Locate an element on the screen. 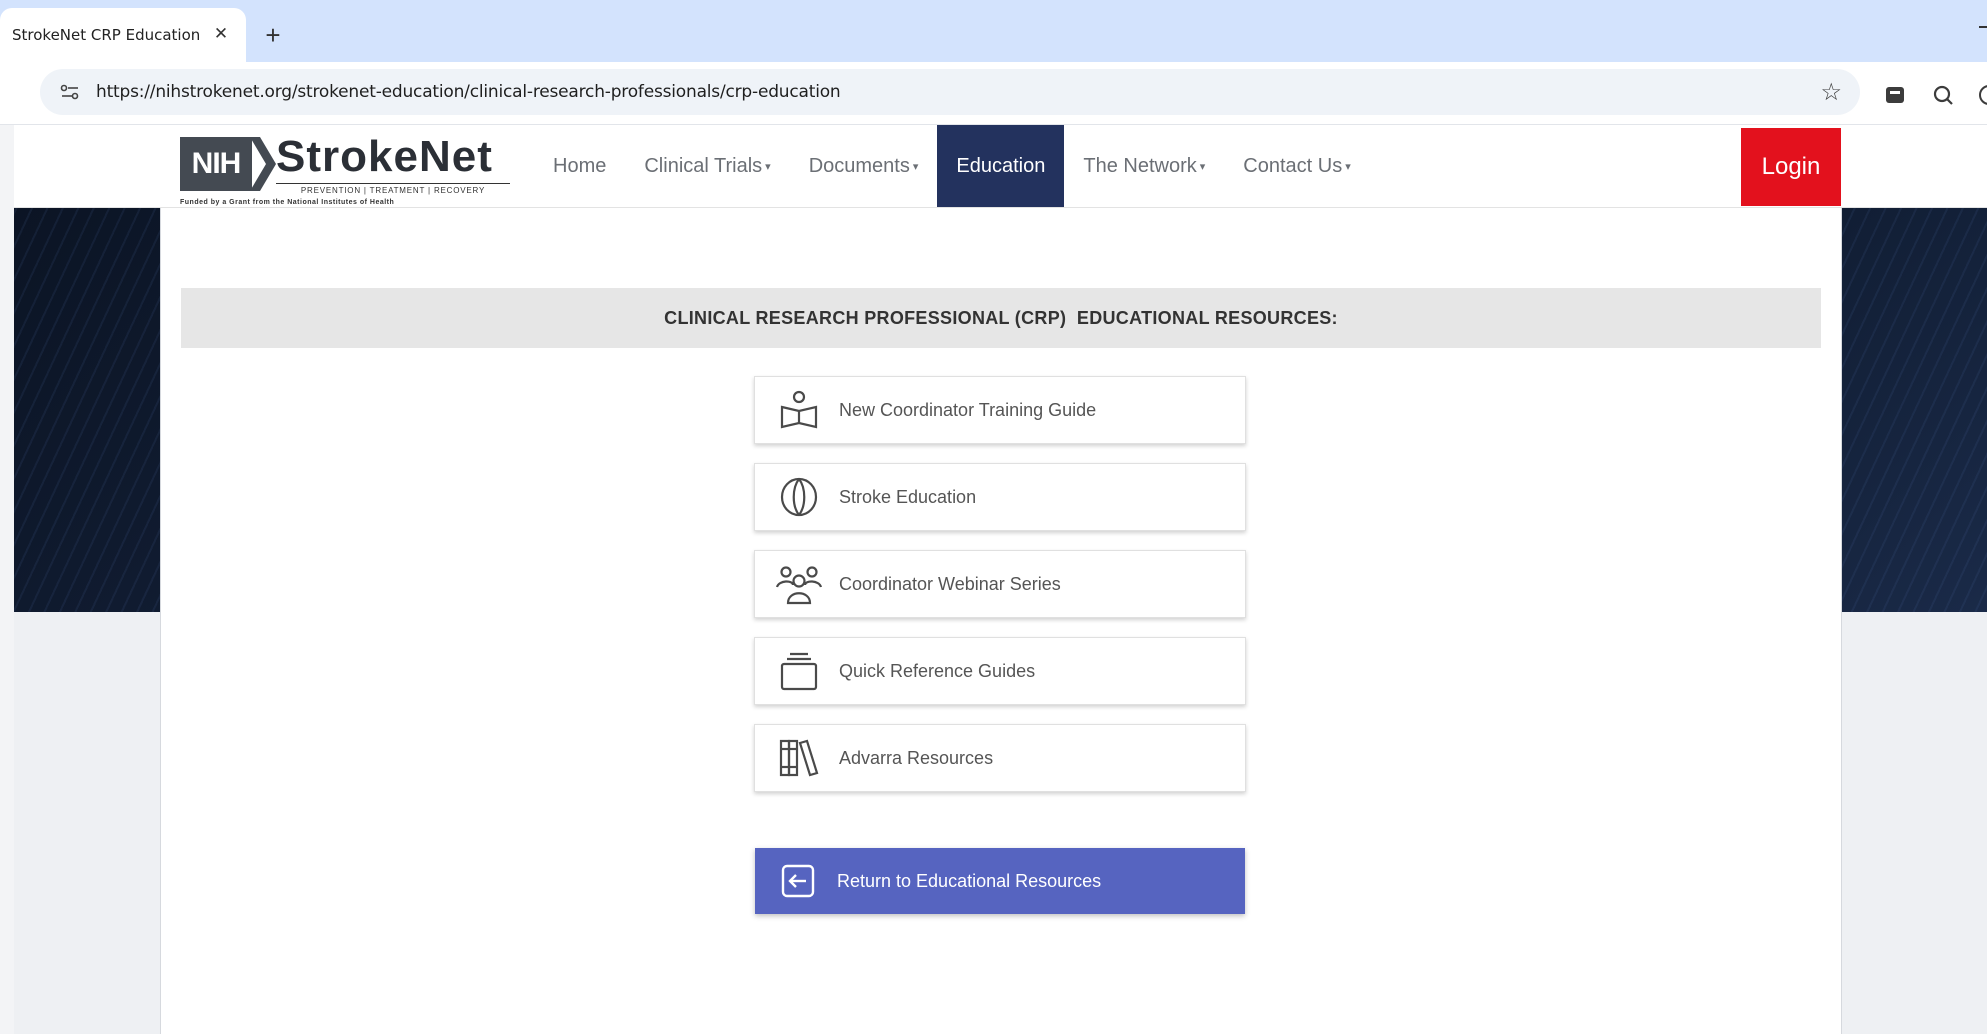 This screenshot has width=1987, height=1034. arrow-left-box-icon is located at coordinates (798, 881).